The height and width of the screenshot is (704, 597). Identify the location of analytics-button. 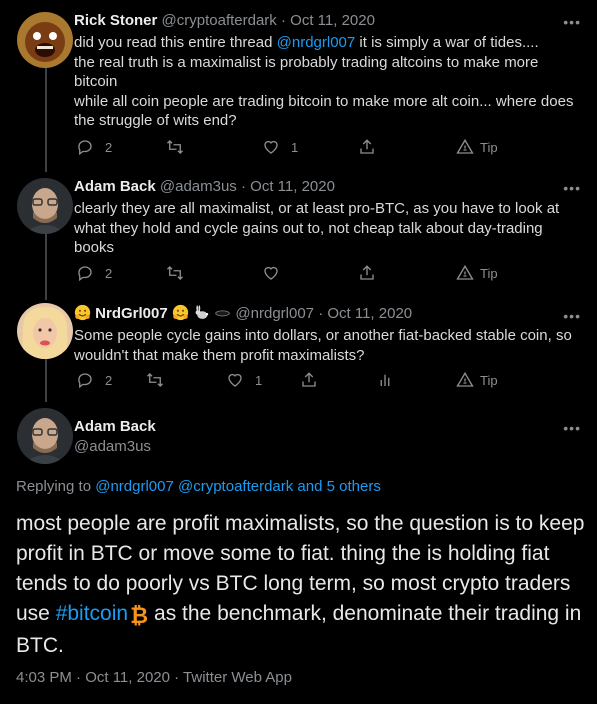
(385, 380).